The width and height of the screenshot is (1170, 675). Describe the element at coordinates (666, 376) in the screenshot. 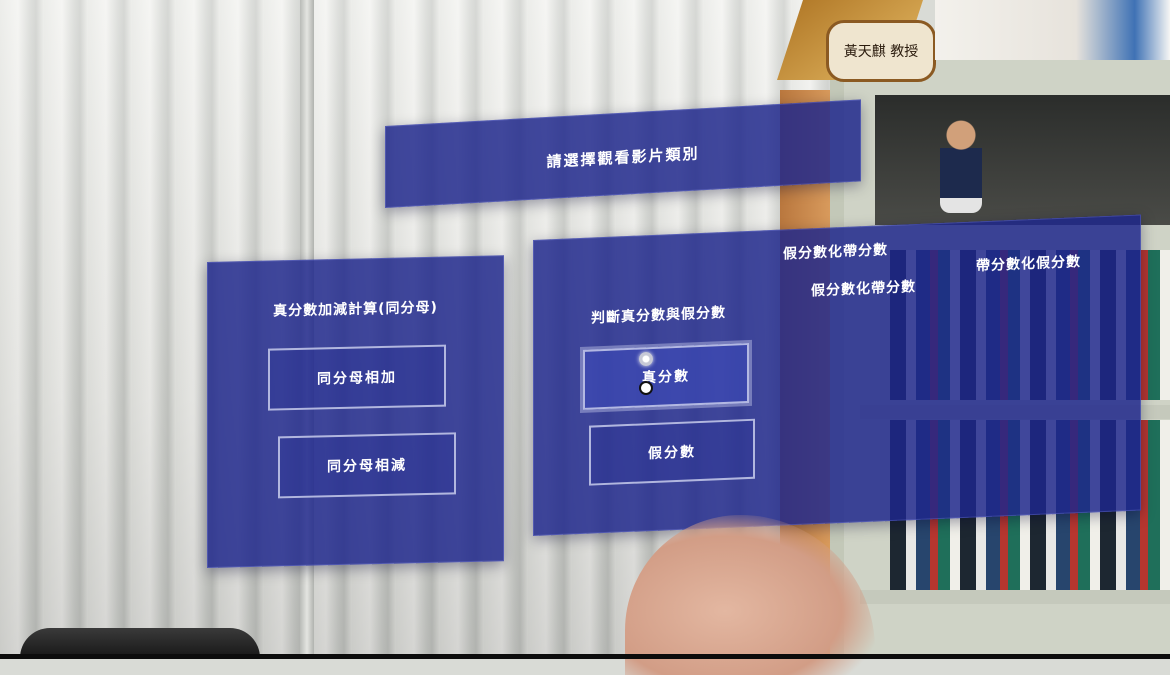

I see `proper-fraction-button: 真分數` at that location.